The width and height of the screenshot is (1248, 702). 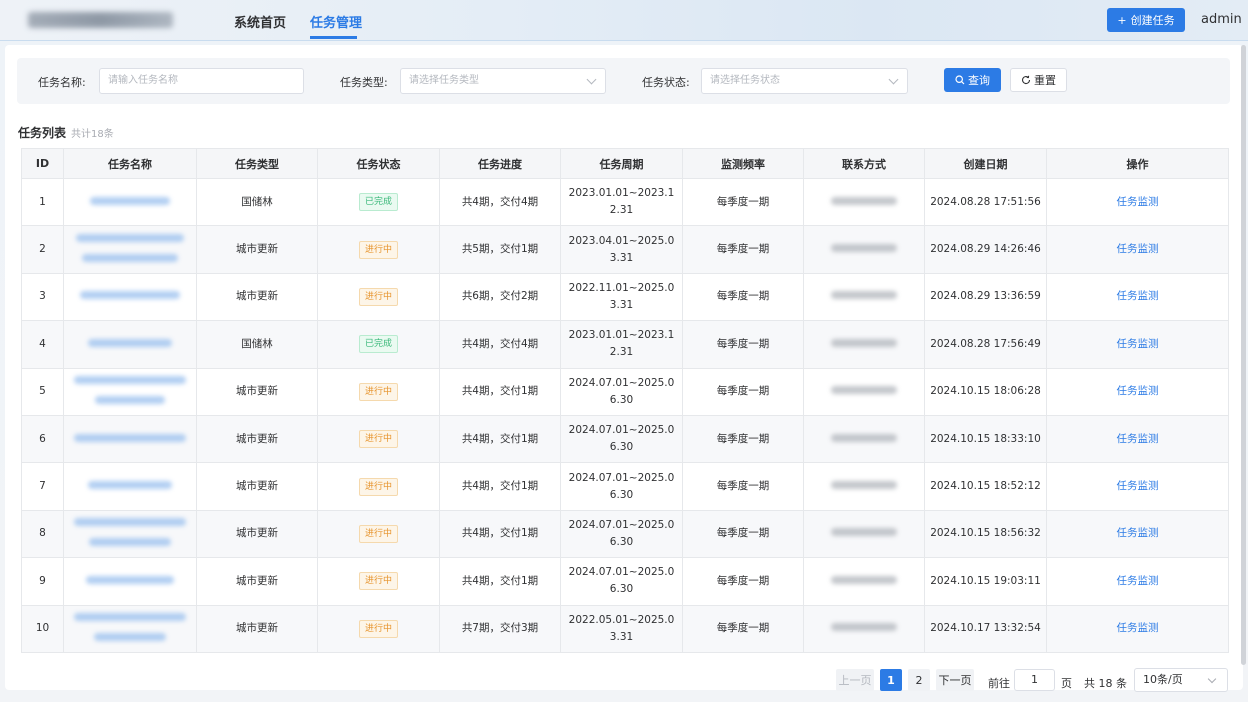 What do you see at coordinates (336, 21) in the screenshot?
I see `nav-task-management: 任务管理` at bounding box center [336, 21].